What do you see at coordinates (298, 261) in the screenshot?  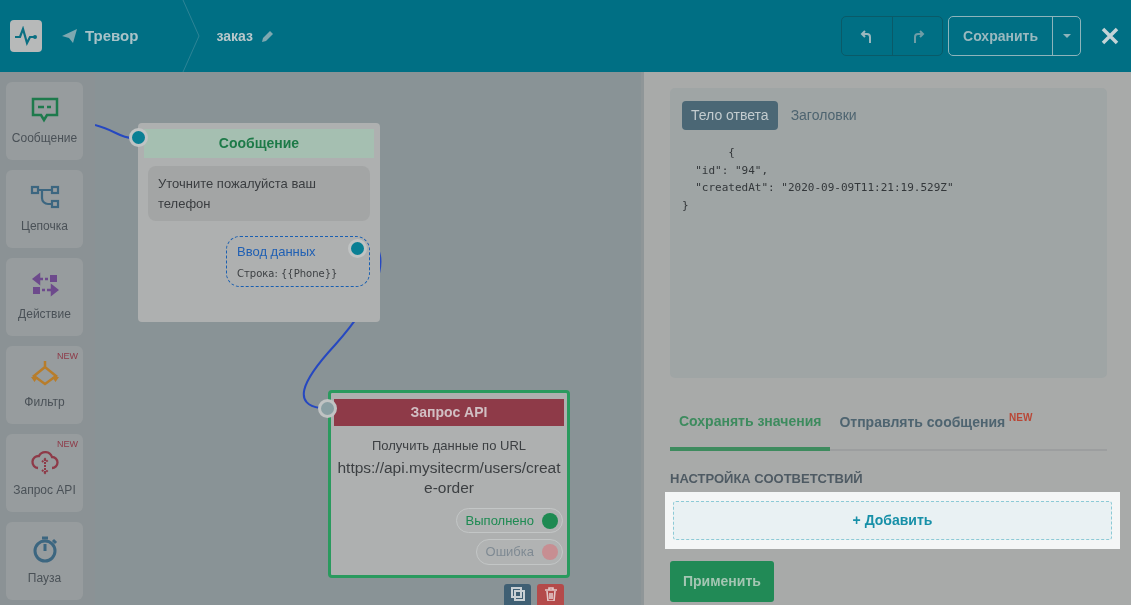 I see `input-block: Ввод данных Строка: {{Phone}}` at bounding box center [298, 261].